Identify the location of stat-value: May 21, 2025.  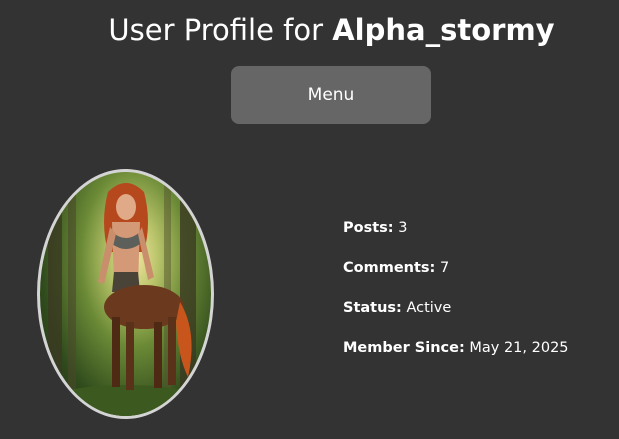
(519, 348).